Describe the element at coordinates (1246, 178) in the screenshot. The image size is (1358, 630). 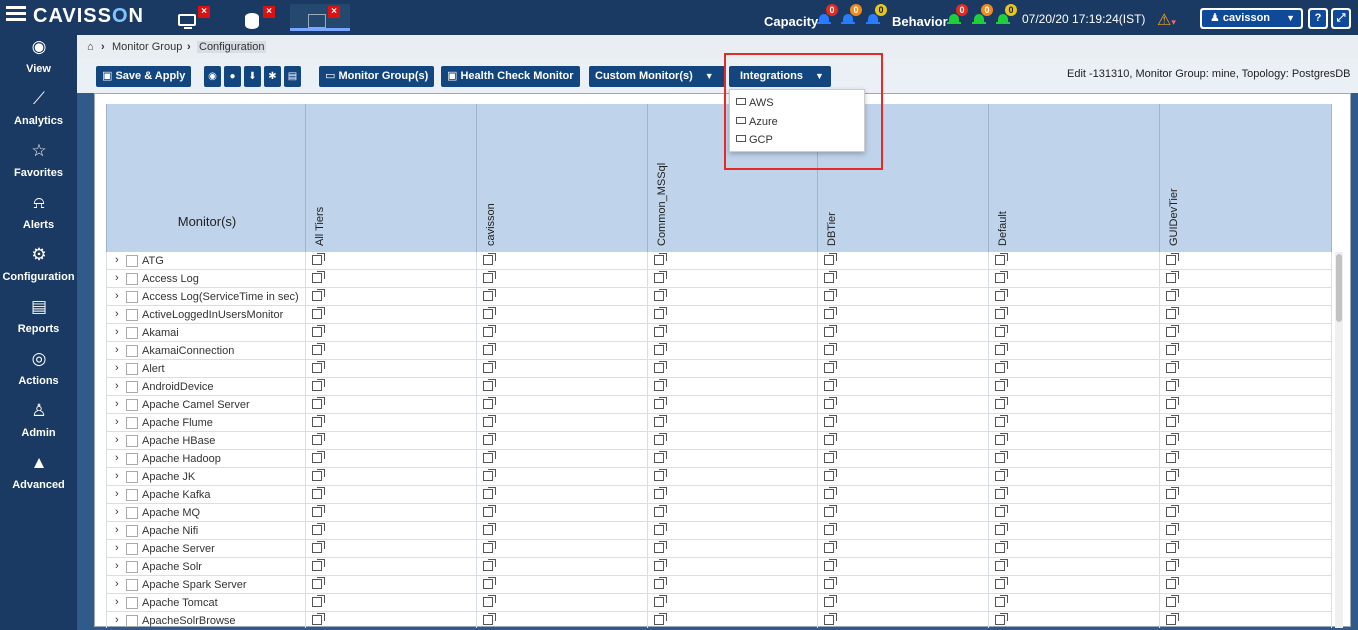
I see `column-header-tier: GUIDevTier` at that location.